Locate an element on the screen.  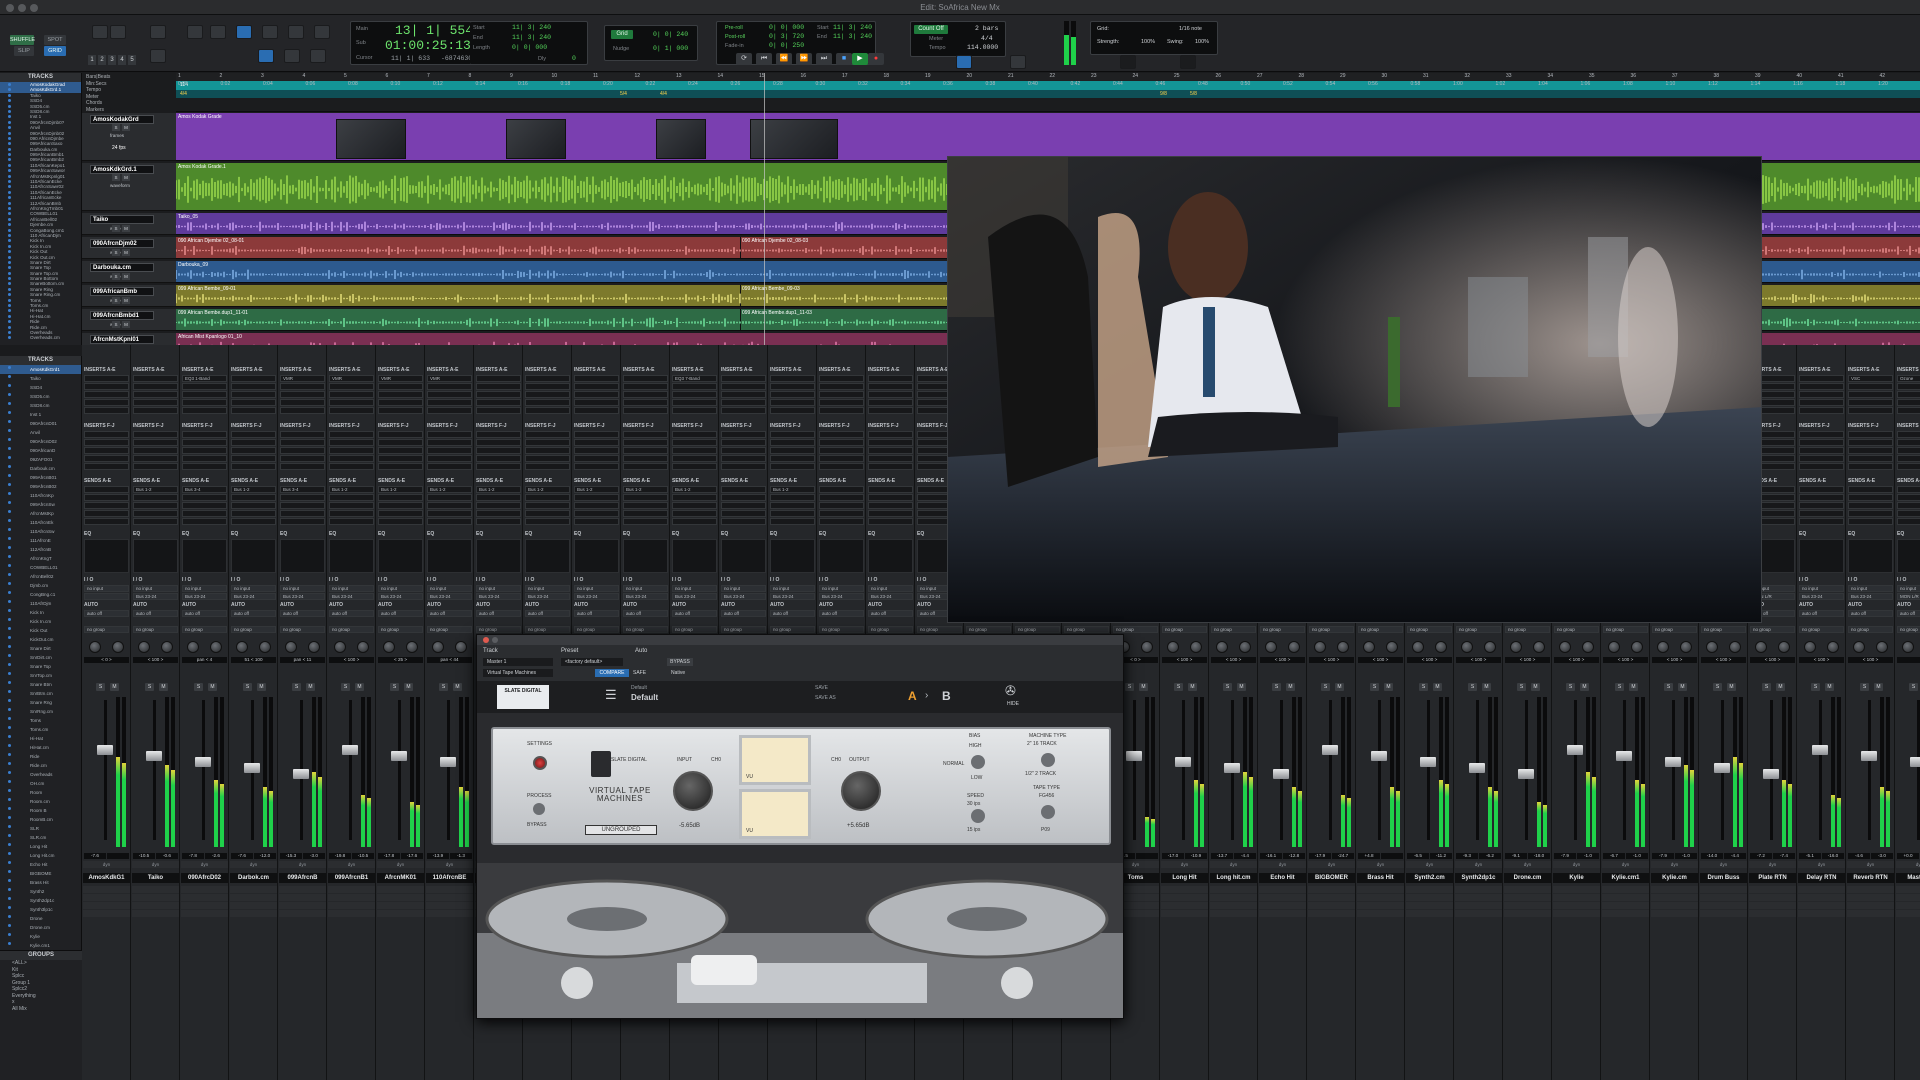
track-header: AmosKdkGrd.1 waveform S M is located at coordinates (129, 187).